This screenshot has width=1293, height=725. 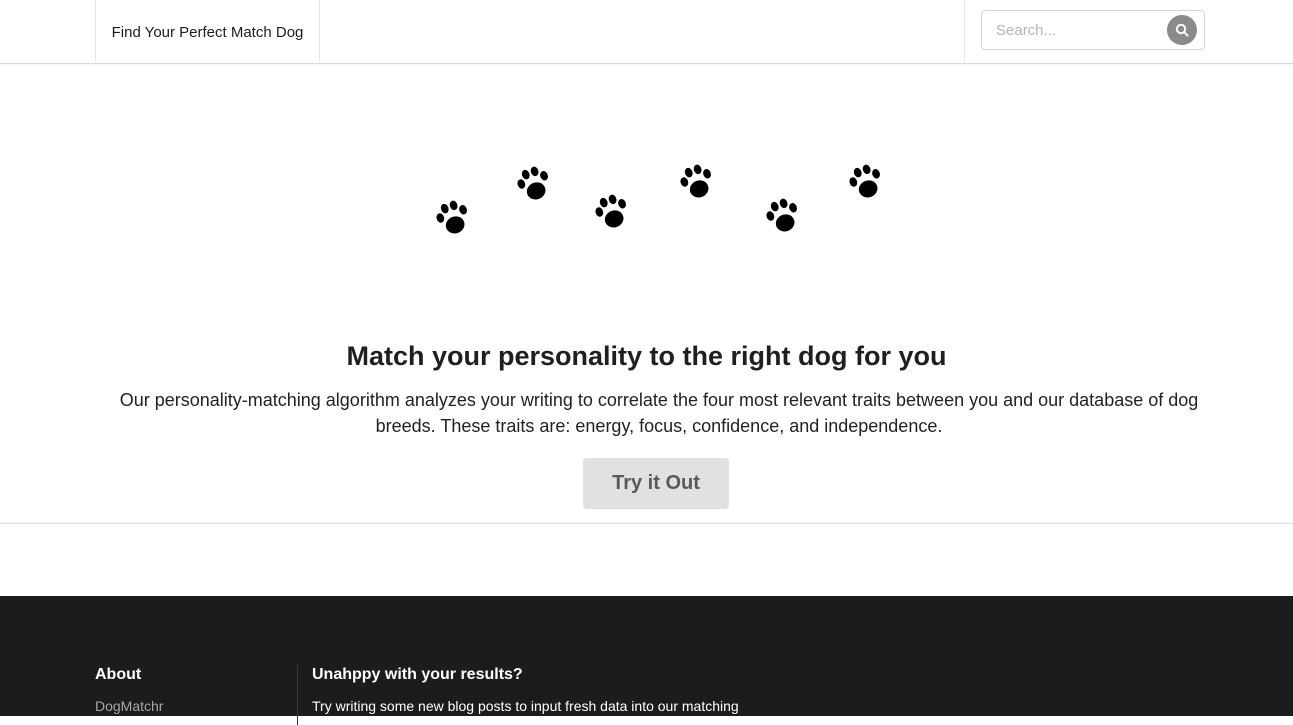 What do you see at coordinates (660, 200) in the screenshot?
I see `paw-prints-illustration` at bounding box center [660, 200].